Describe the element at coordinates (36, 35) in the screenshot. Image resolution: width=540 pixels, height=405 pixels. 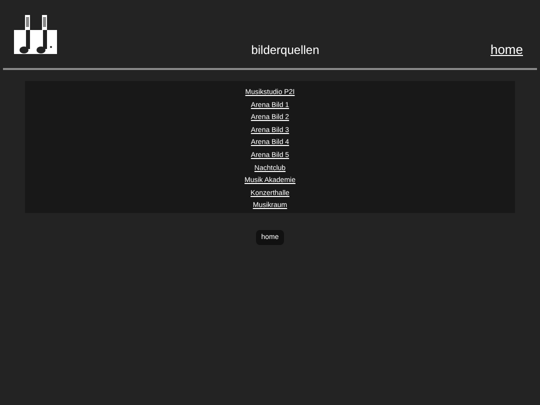
I see `logo-icon` at that location.